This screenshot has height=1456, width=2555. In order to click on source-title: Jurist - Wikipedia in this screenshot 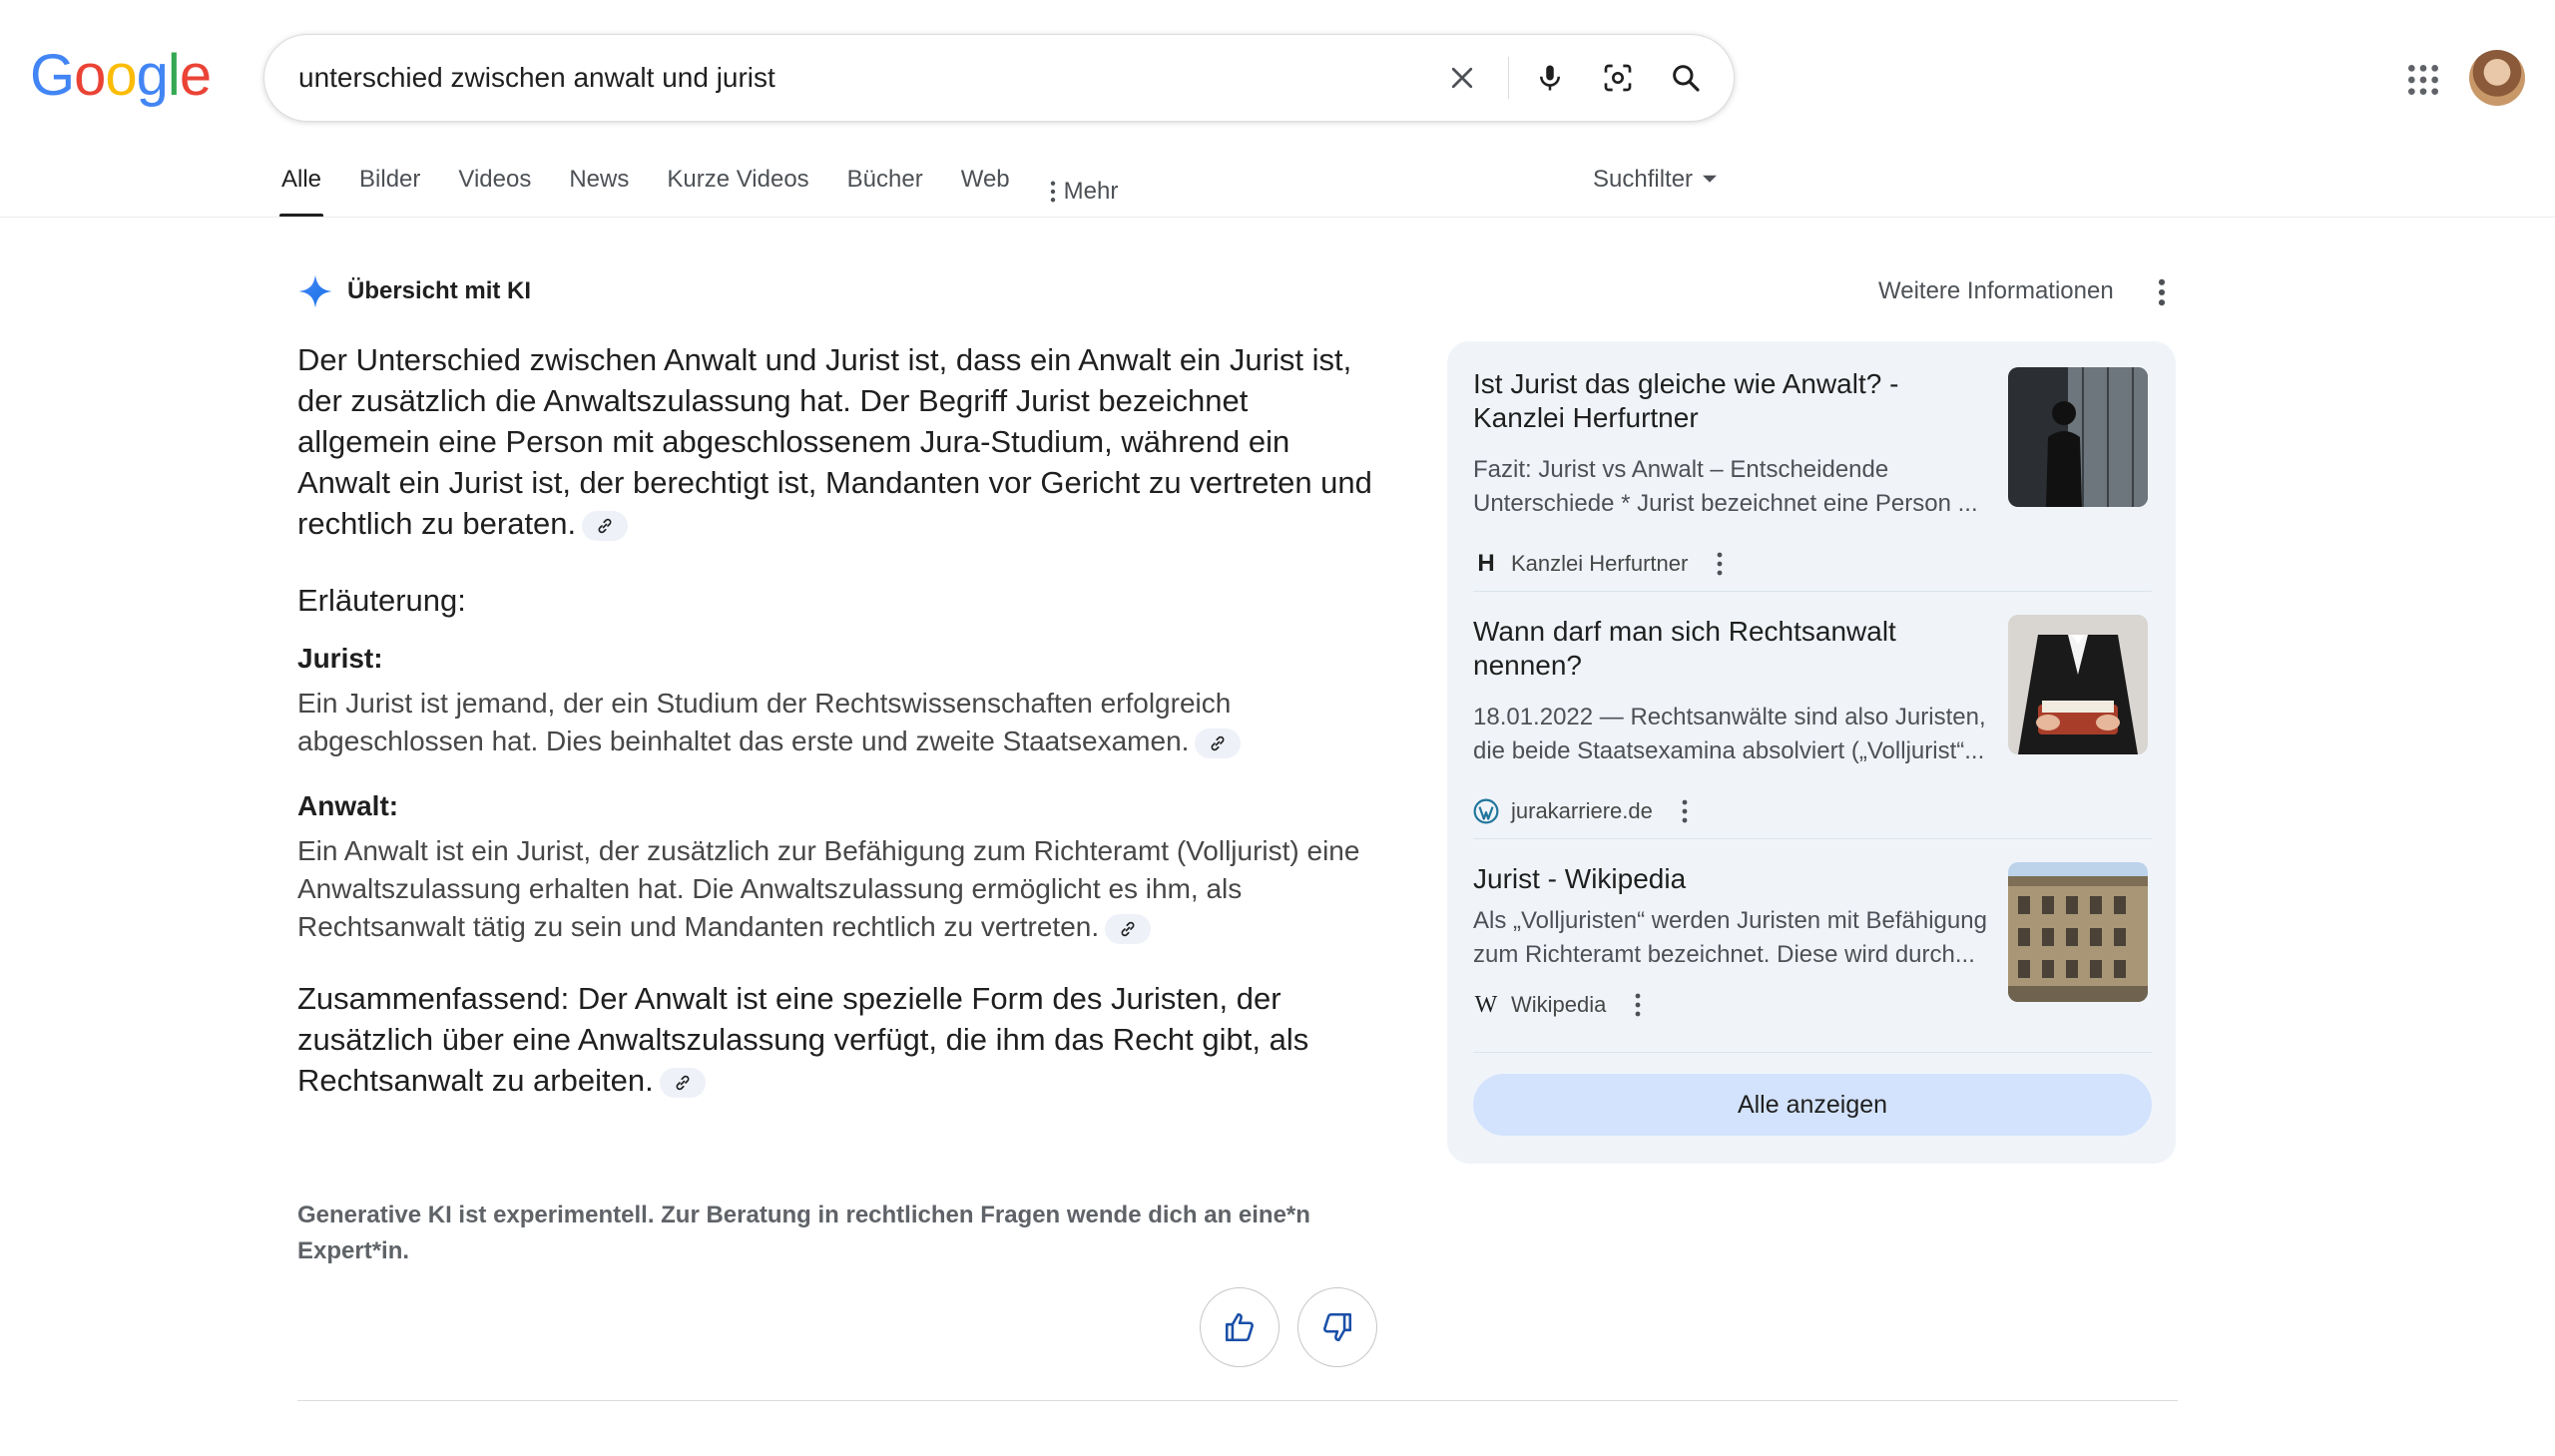, I will do `click(1722, 879)`.